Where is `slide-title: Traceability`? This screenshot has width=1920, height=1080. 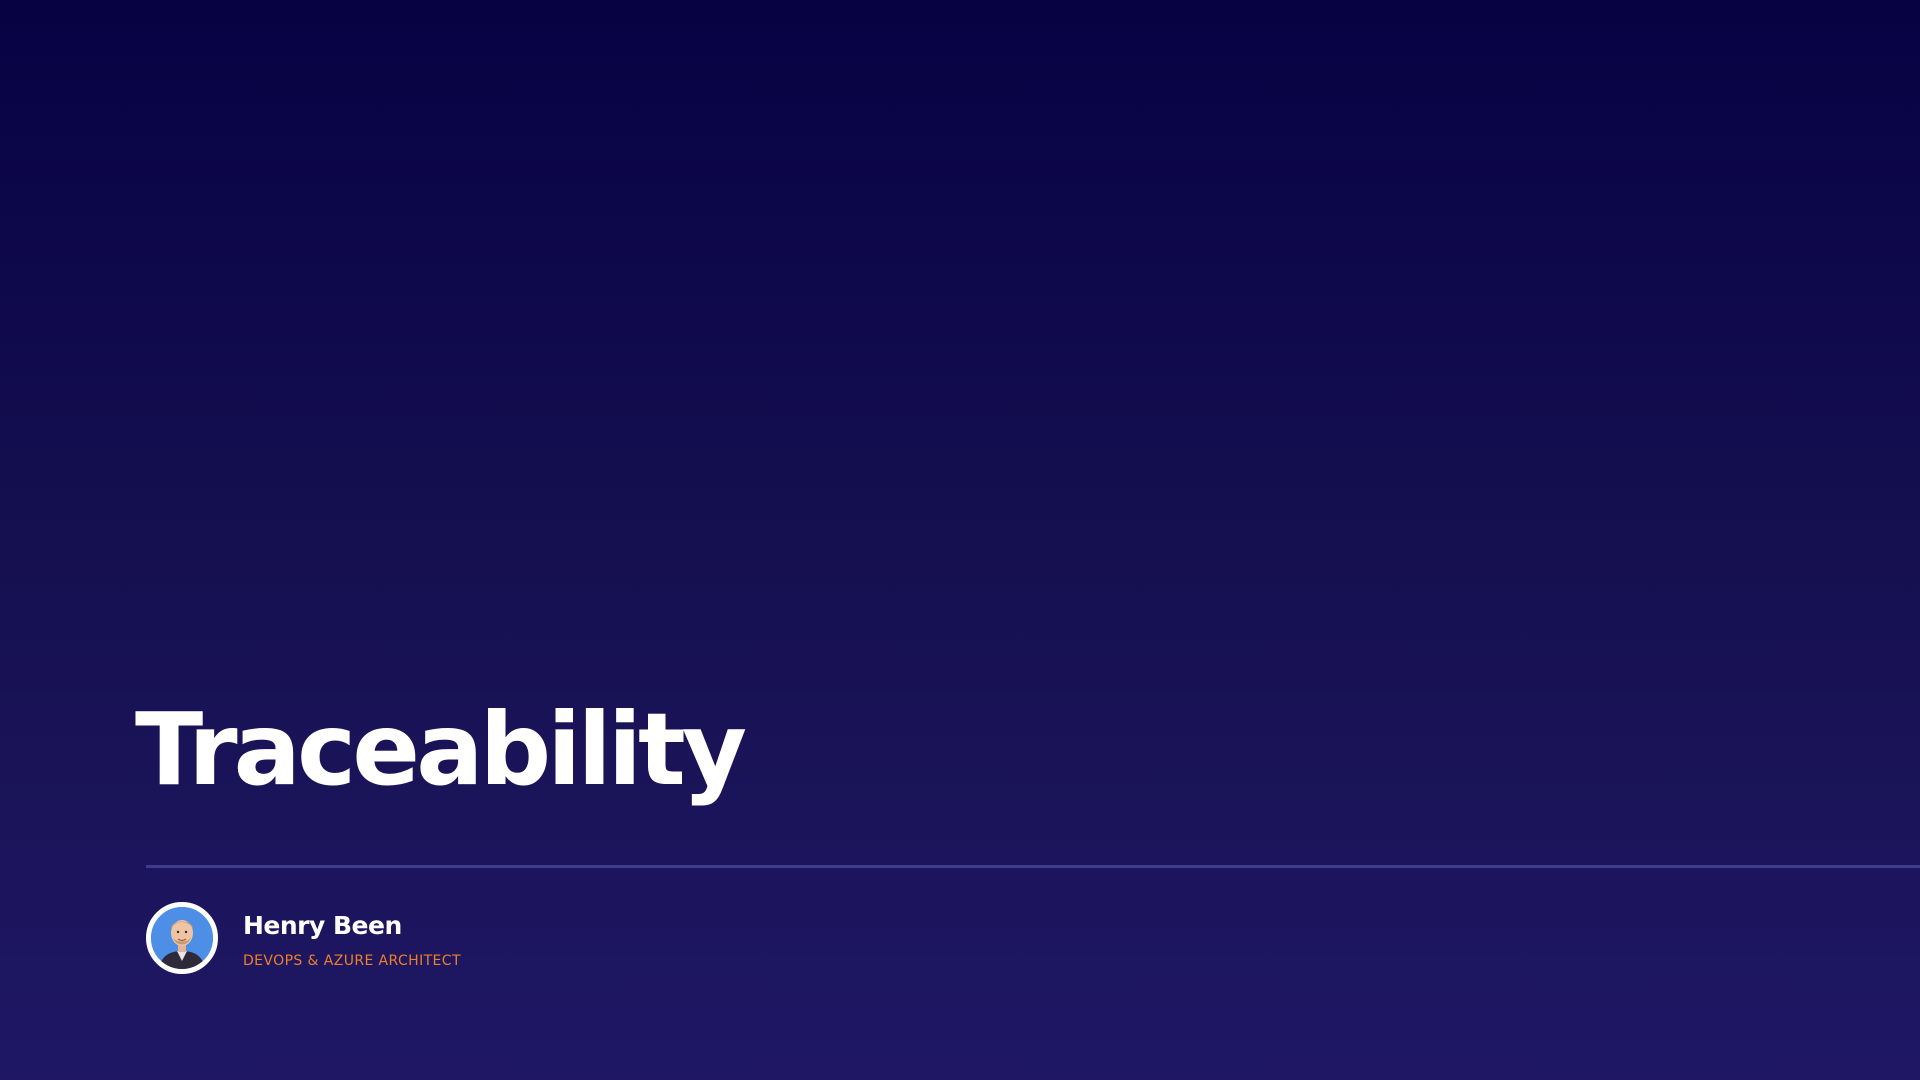
slide-title: Traceability is located at coordinates (441, 749).